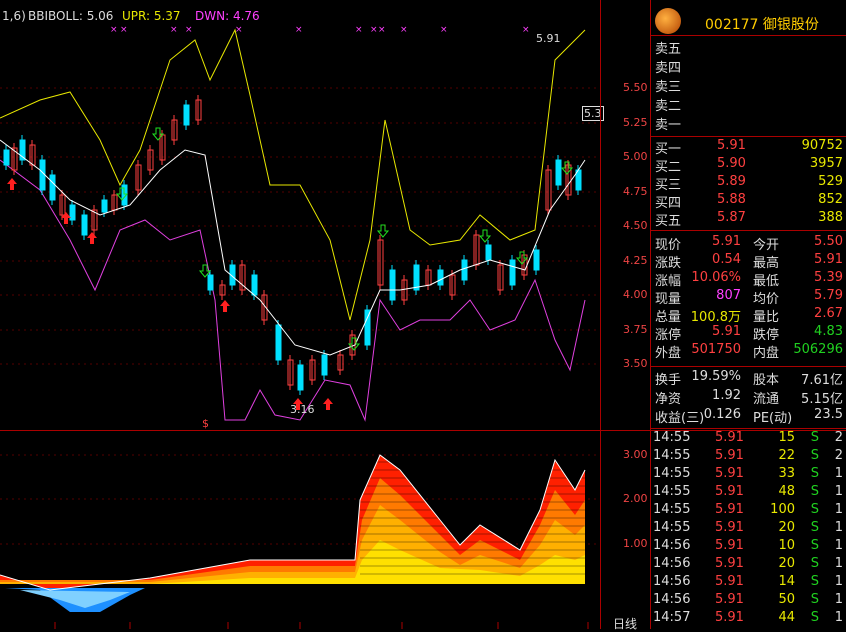  I want to click on quote-value: 10.06%, so click(716, 277).